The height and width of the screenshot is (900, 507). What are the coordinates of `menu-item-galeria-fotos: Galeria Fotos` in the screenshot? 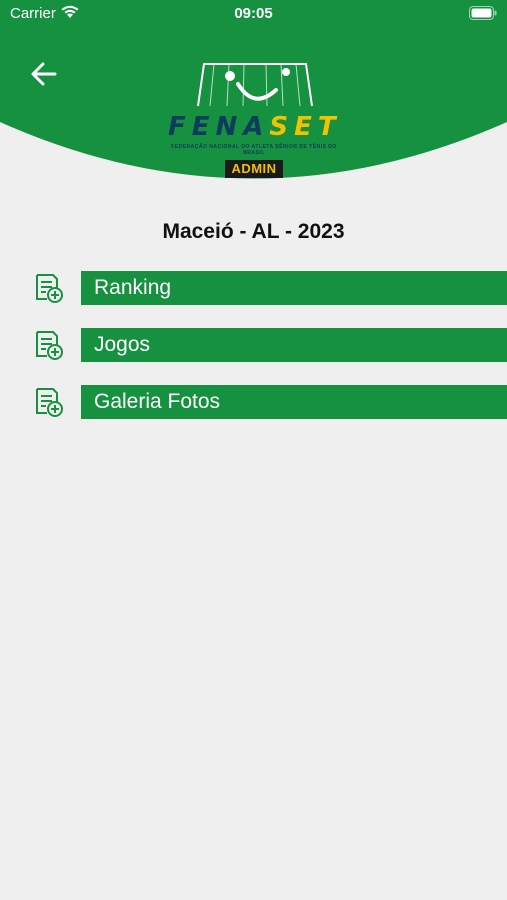 It's located at (253, 403).